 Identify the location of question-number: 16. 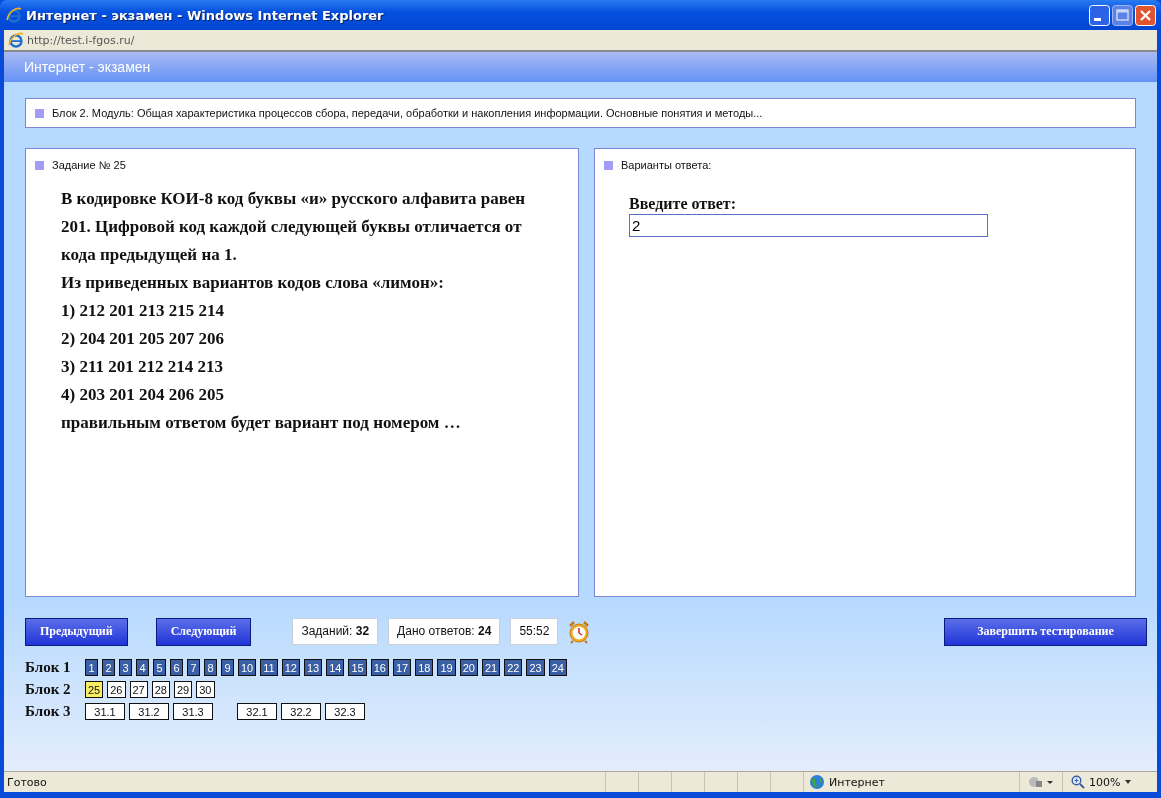
(379, 667).